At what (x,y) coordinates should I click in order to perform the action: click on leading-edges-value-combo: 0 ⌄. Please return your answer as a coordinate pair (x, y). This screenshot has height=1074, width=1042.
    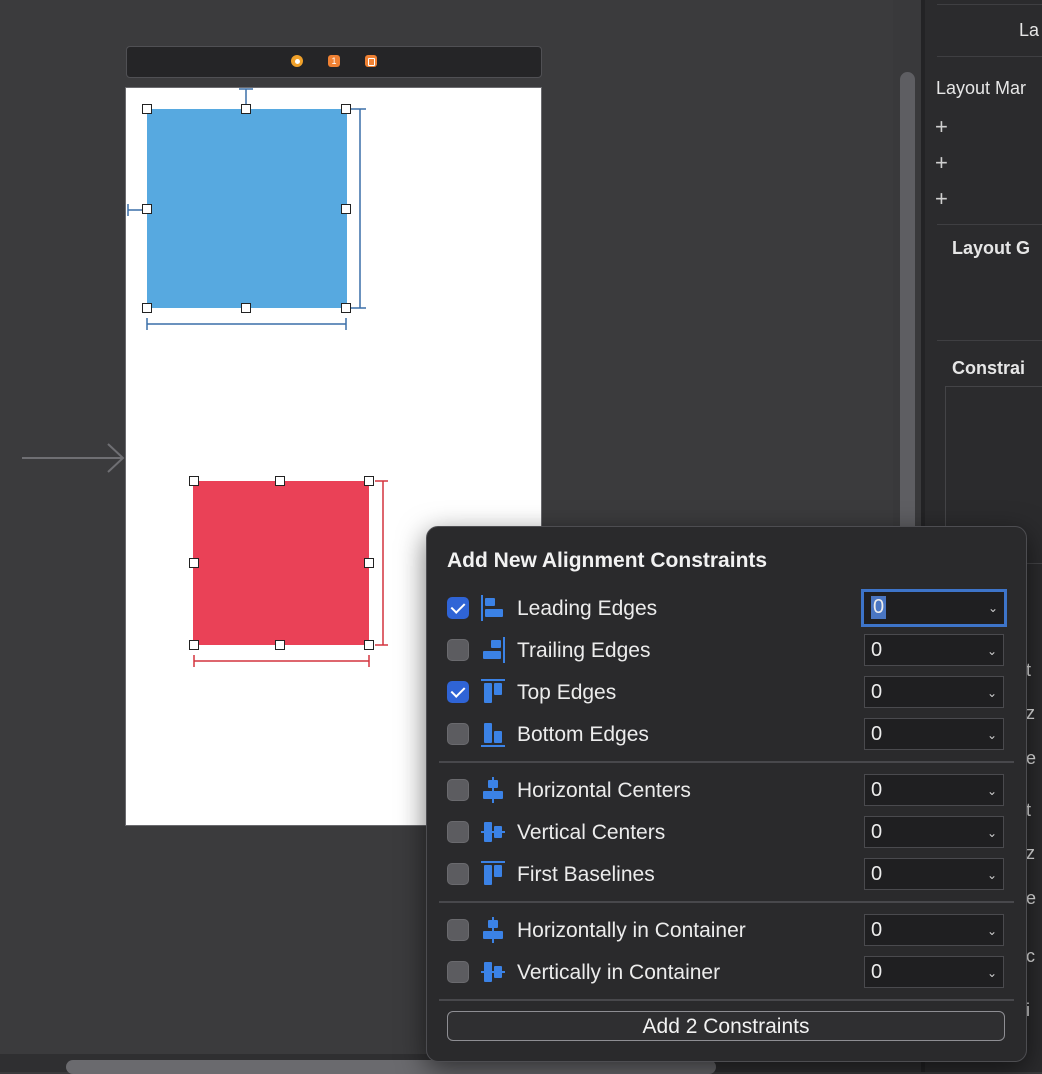
    Looking at the image, I should click on (934, 608).